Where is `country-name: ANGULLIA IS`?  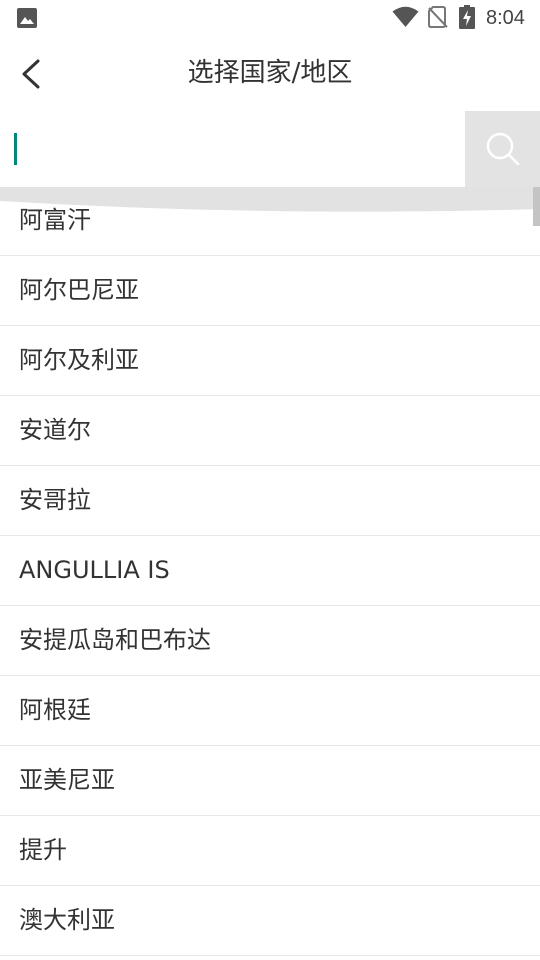
country-name: ANGULLIA IS is located at coordinates (94, 570).